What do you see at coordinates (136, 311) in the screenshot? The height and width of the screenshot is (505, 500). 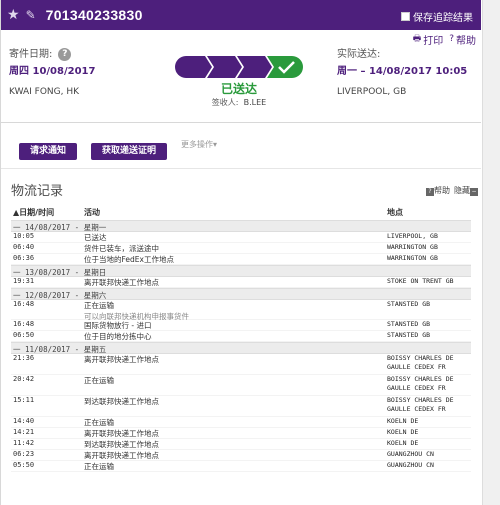 I see `event-activity: 正在运输 可以向联邦快递机构申报事货件` at bounding box center [136, 311].